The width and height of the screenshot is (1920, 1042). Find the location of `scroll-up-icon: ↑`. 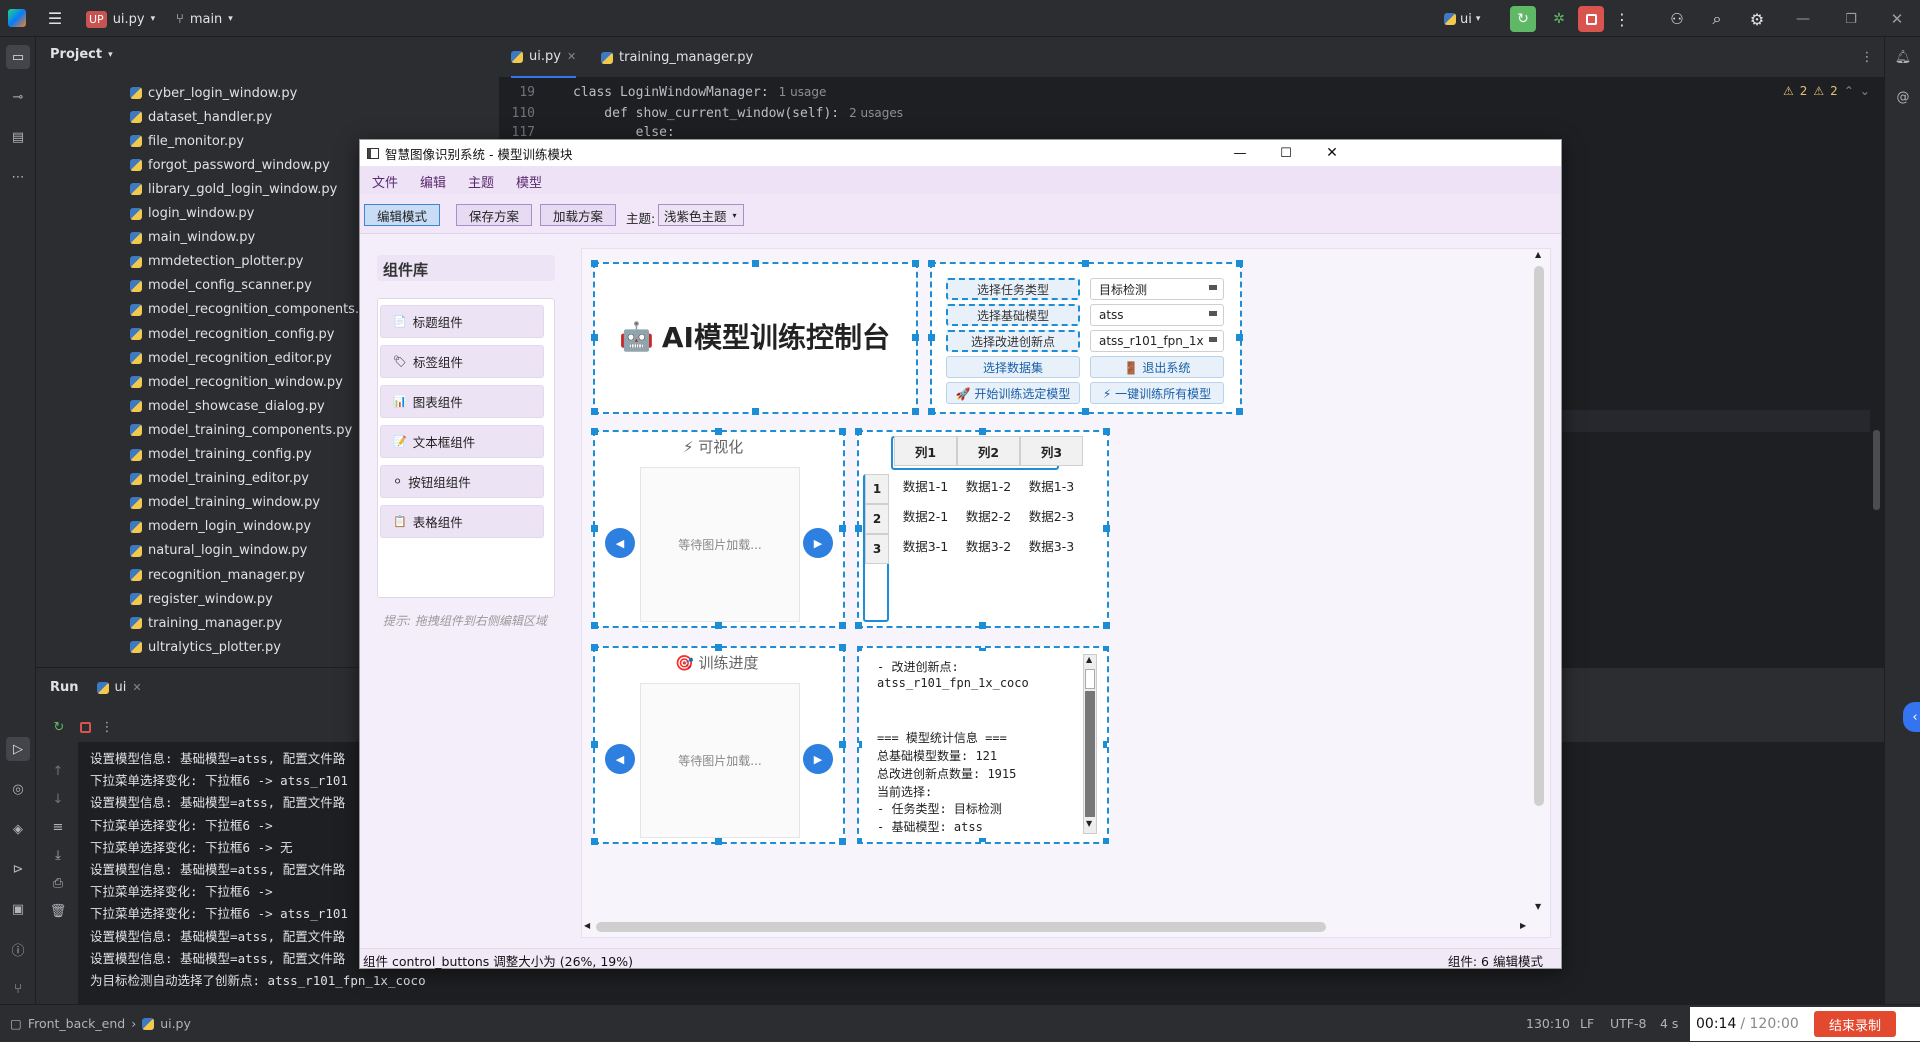

scroll-up-icon: ↑ is located at coordinates (58, 771).